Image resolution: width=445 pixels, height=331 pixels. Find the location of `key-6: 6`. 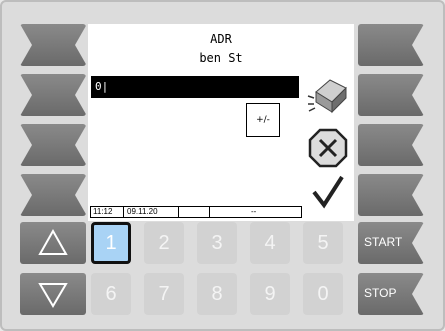

key-6: 6 is located at coordinates (111, 294).